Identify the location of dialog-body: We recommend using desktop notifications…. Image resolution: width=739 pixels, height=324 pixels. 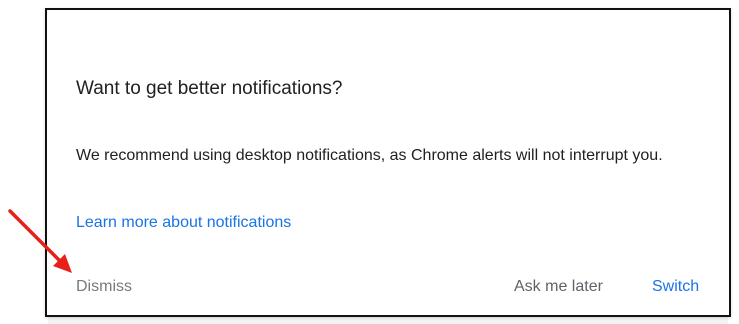
(369, 155).